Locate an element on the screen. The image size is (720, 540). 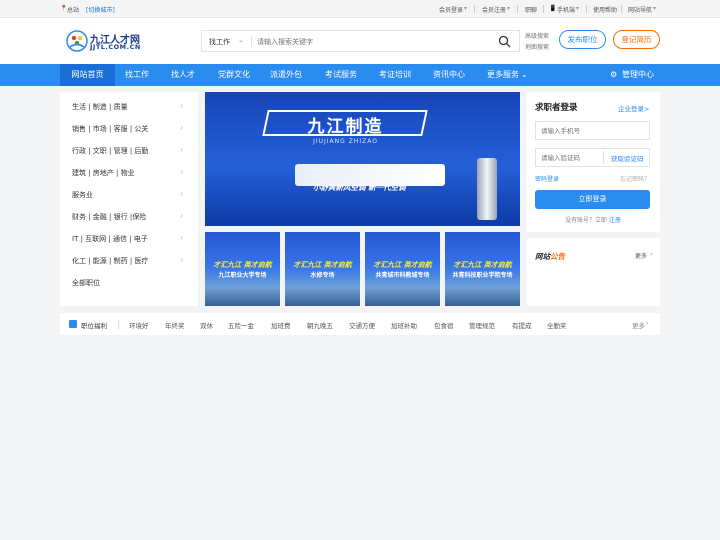
switch-city-link: [切换城市] is located at coordinates (100, 9).